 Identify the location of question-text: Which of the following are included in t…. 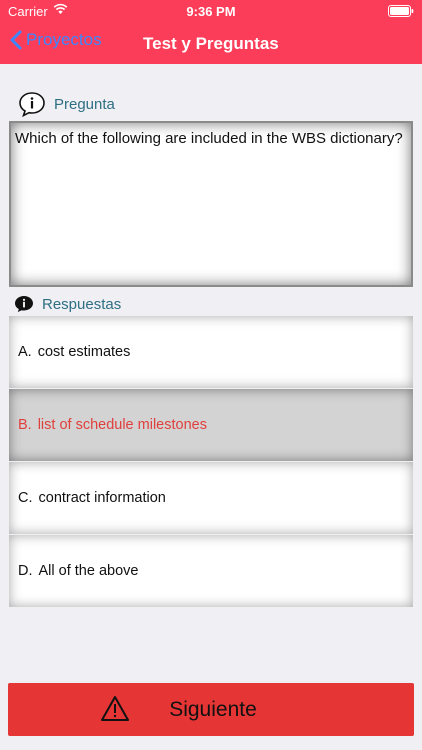
(209, 138).